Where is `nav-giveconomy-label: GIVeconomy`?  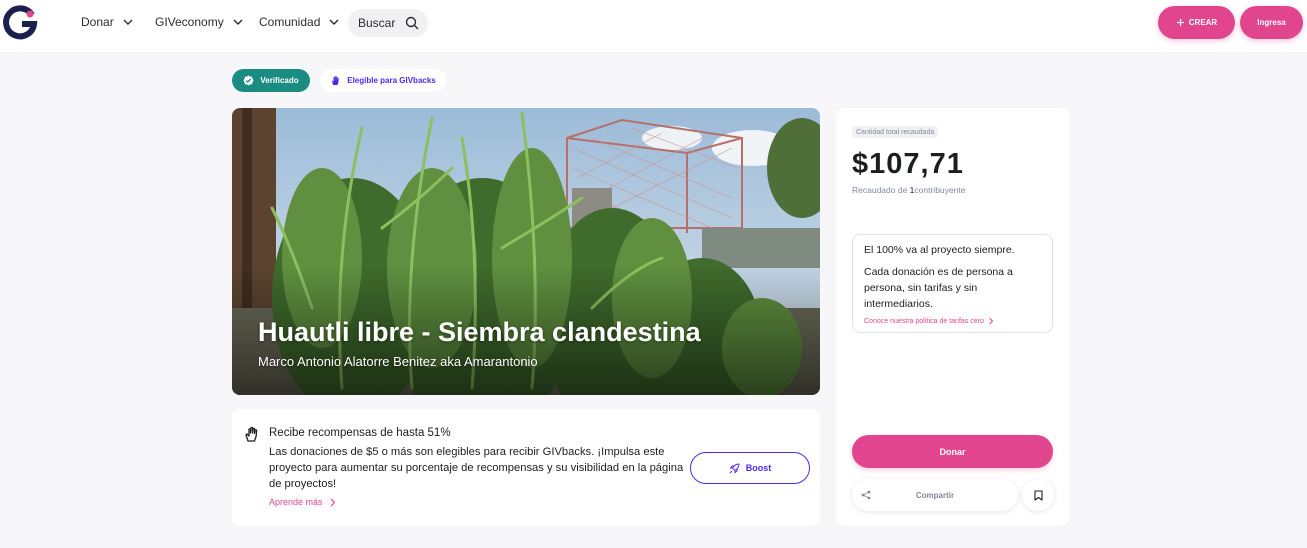
nav-giveconomy-label: GIVeconomy is located at coordinates (189, 22).